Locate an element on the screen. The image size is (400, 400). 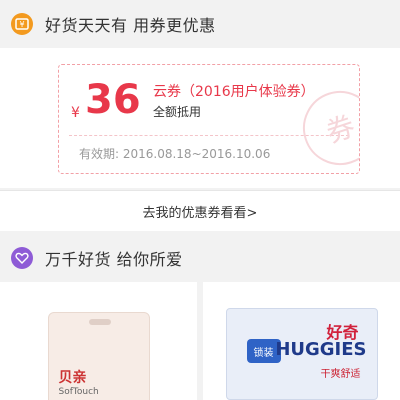
coupon-amount: 36 is located at coordinates (113, 100).